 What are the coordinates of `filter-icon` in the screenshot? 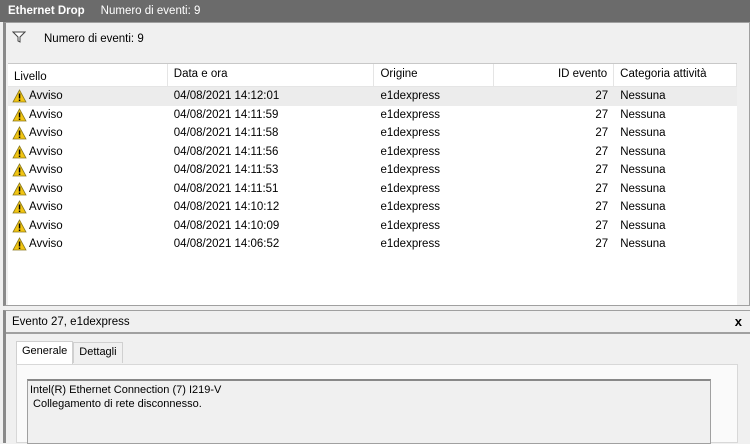 It's located at (19, 38).